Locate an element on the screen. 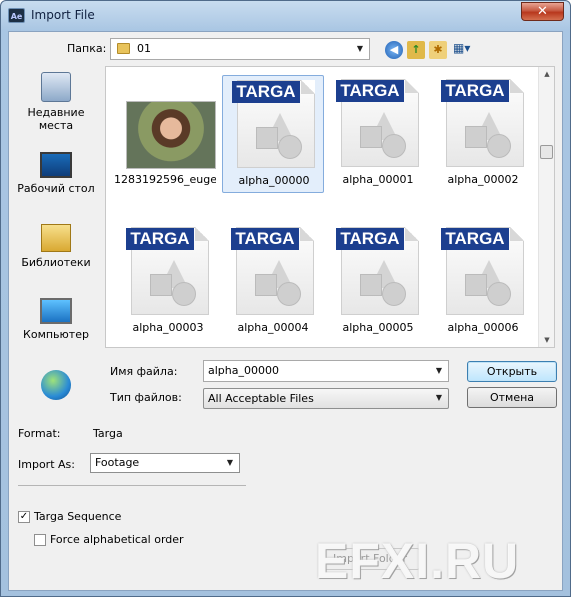 Image resolution: width=571 pixels, height=597 pixels. view-menu-icon: ▦▾ is located at coordinates (467, 49).